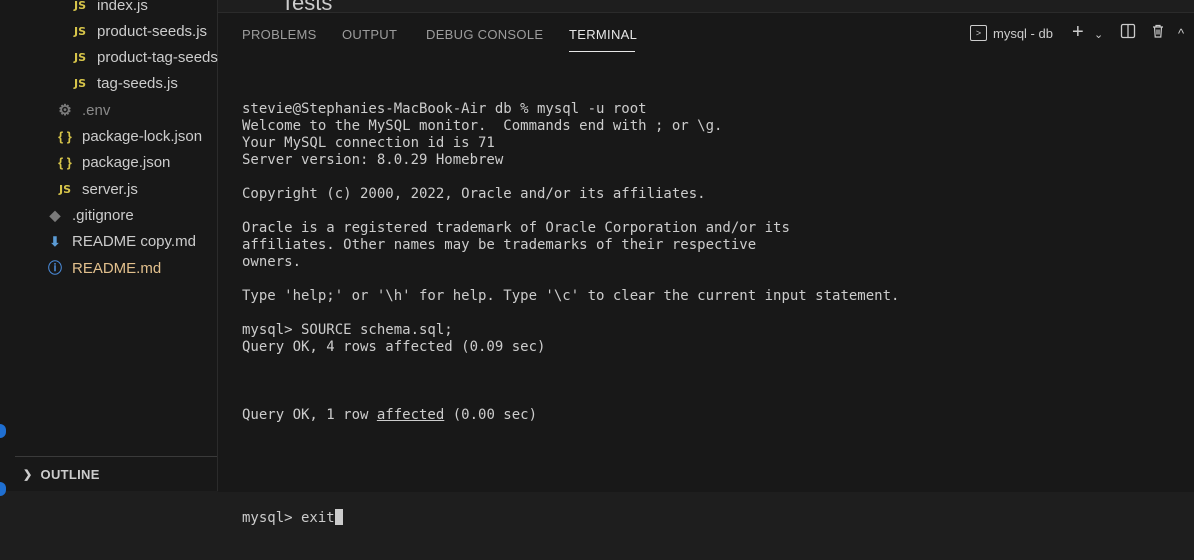 Image resolution: width=1194 pixels, height=560 pixels. I want to click on gear-icon: ⚙, so click(65, 111).